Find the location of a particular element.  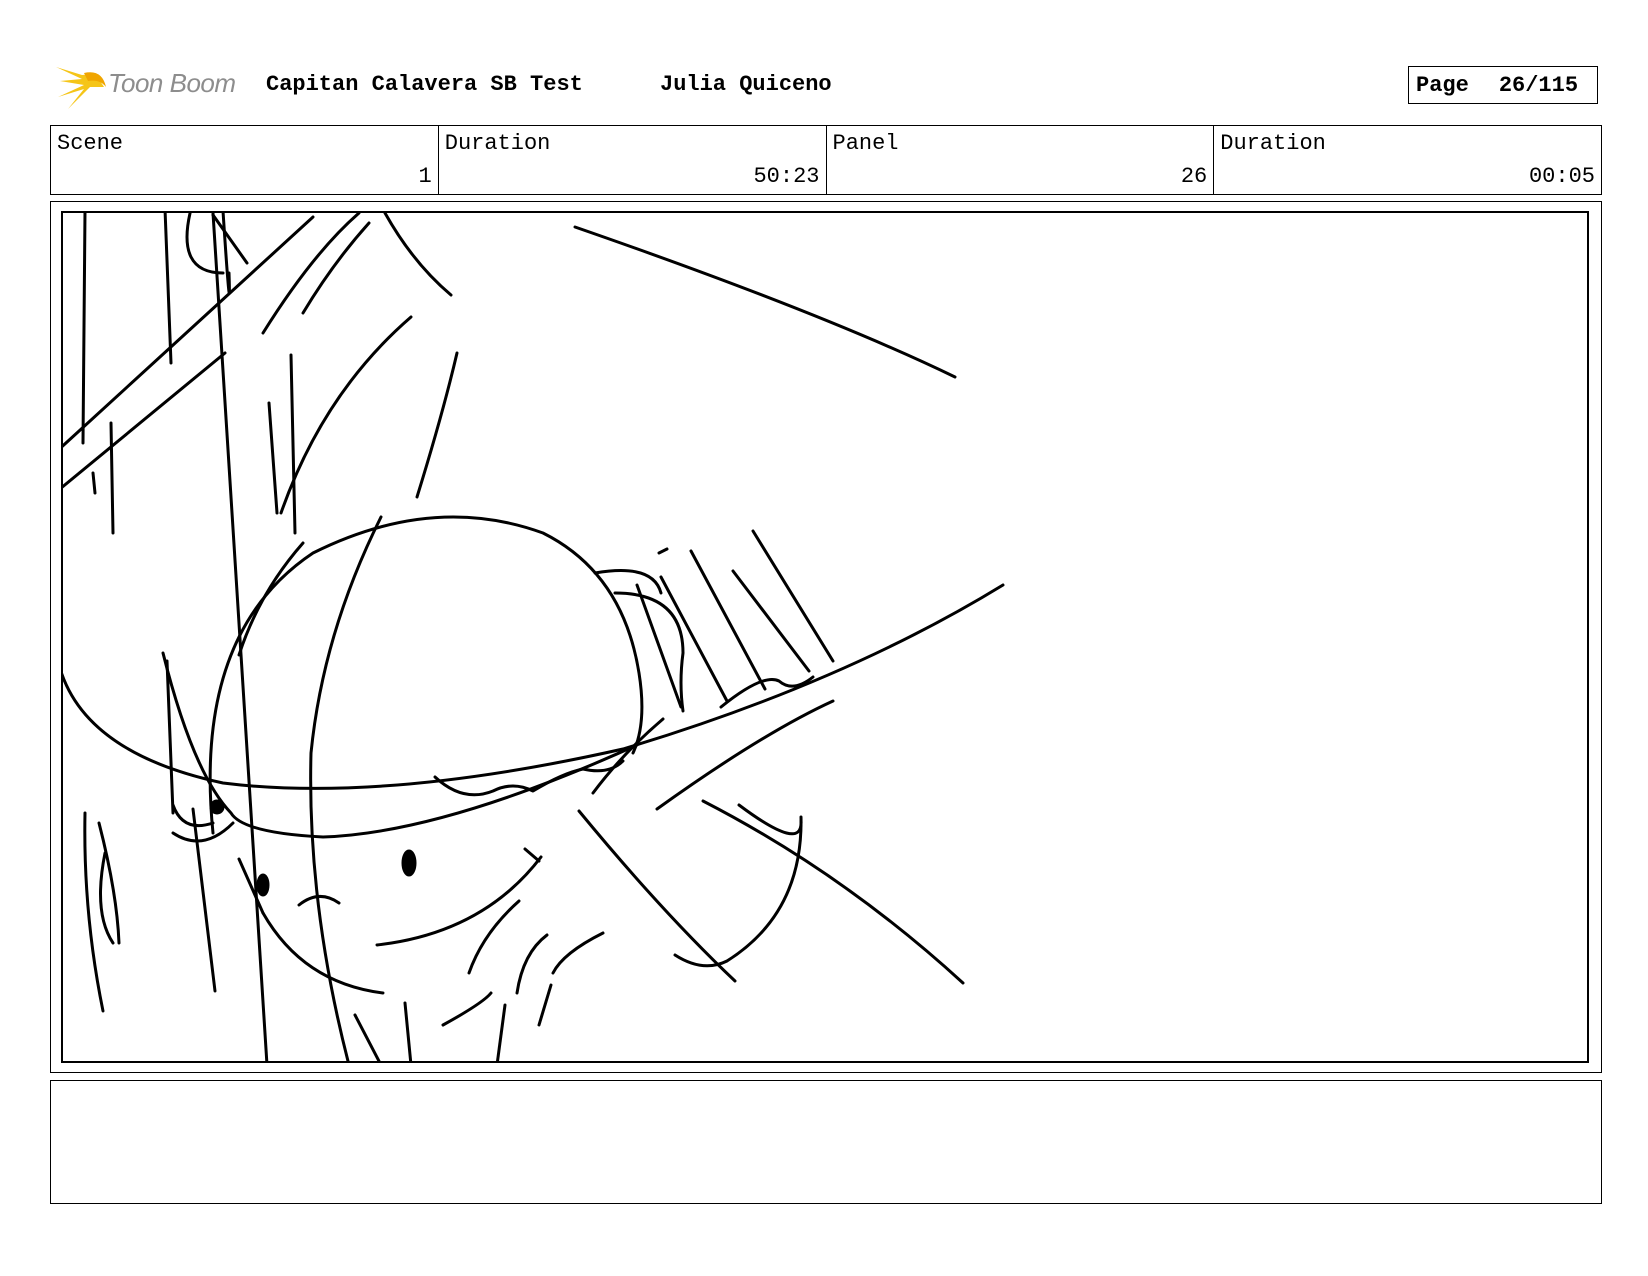

scene-duration-cell: Duration 50:23 is located at coordinates (633, 160).